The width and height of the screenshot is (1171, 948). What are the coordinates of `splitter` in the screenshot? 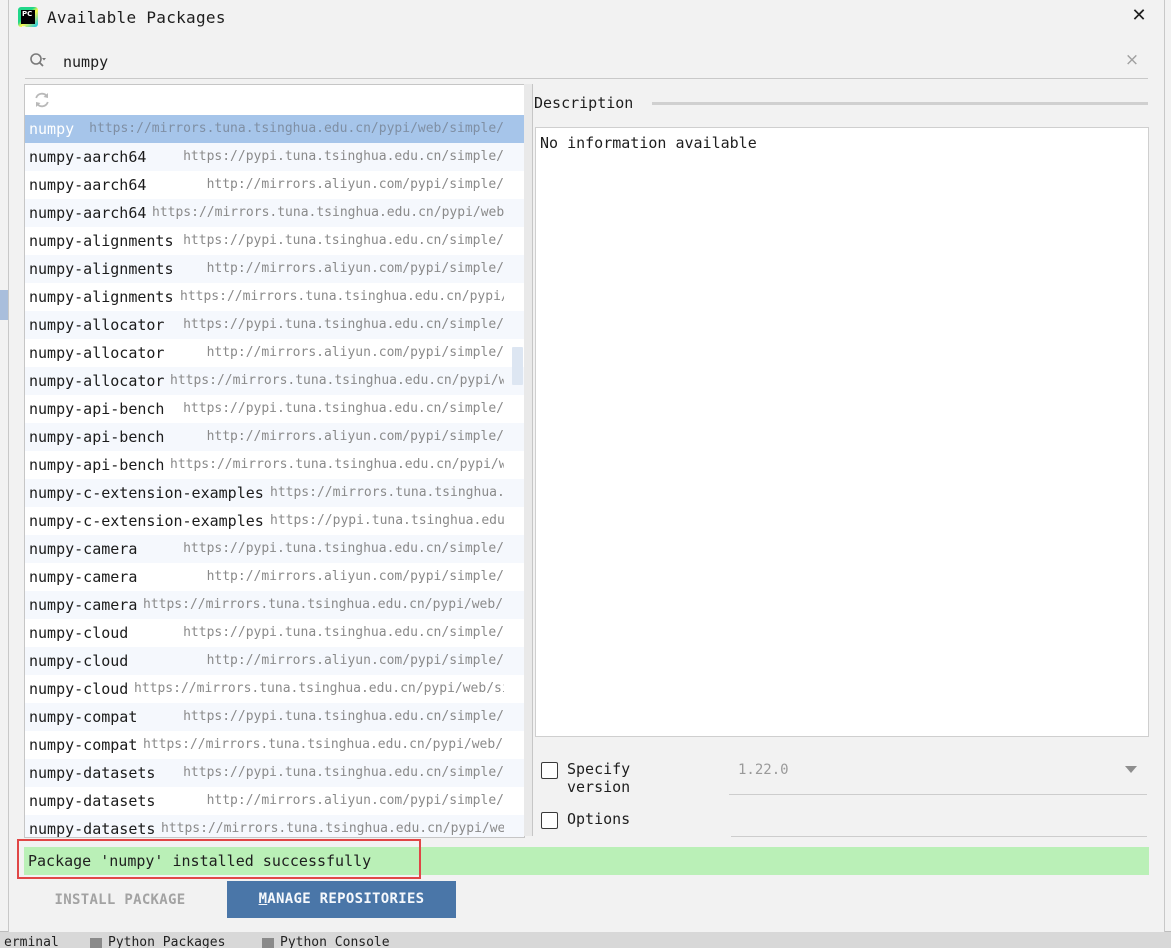 It's located at (528, 460).